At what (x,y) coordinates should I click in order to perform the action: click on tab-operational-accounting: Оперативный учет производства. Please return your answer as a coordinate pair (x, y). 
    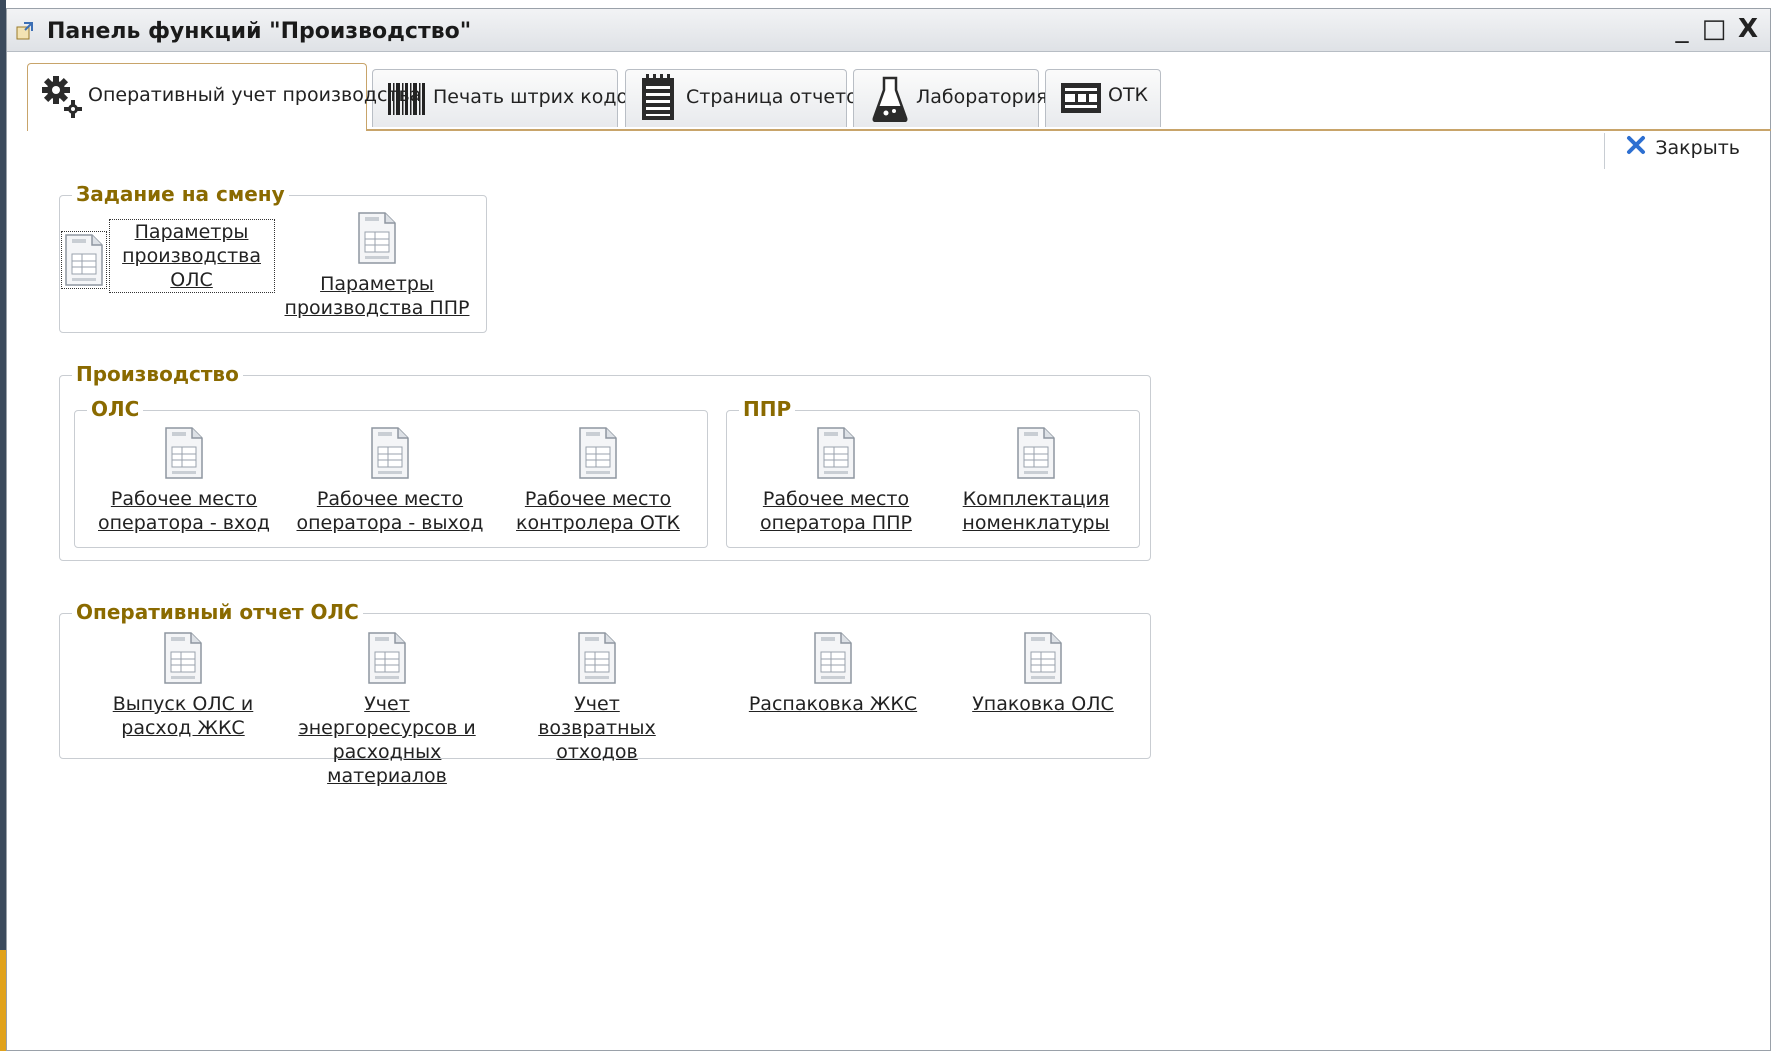
    Looking at the image, I should click on (224, 97).